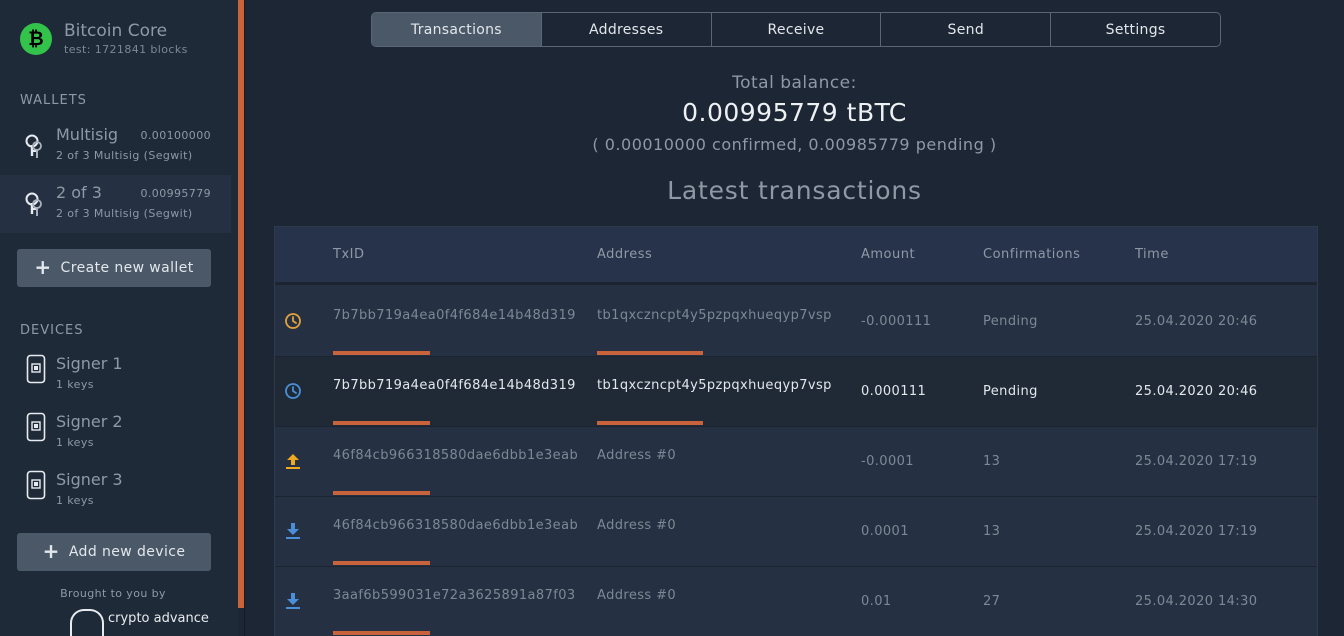 The width and height of the screenshot is (1344, 636). Describe the element at coordinates (115, 499) in the screenshot. I see `sidebar-device-signer-3: Signer 3 1 keys` at that location.